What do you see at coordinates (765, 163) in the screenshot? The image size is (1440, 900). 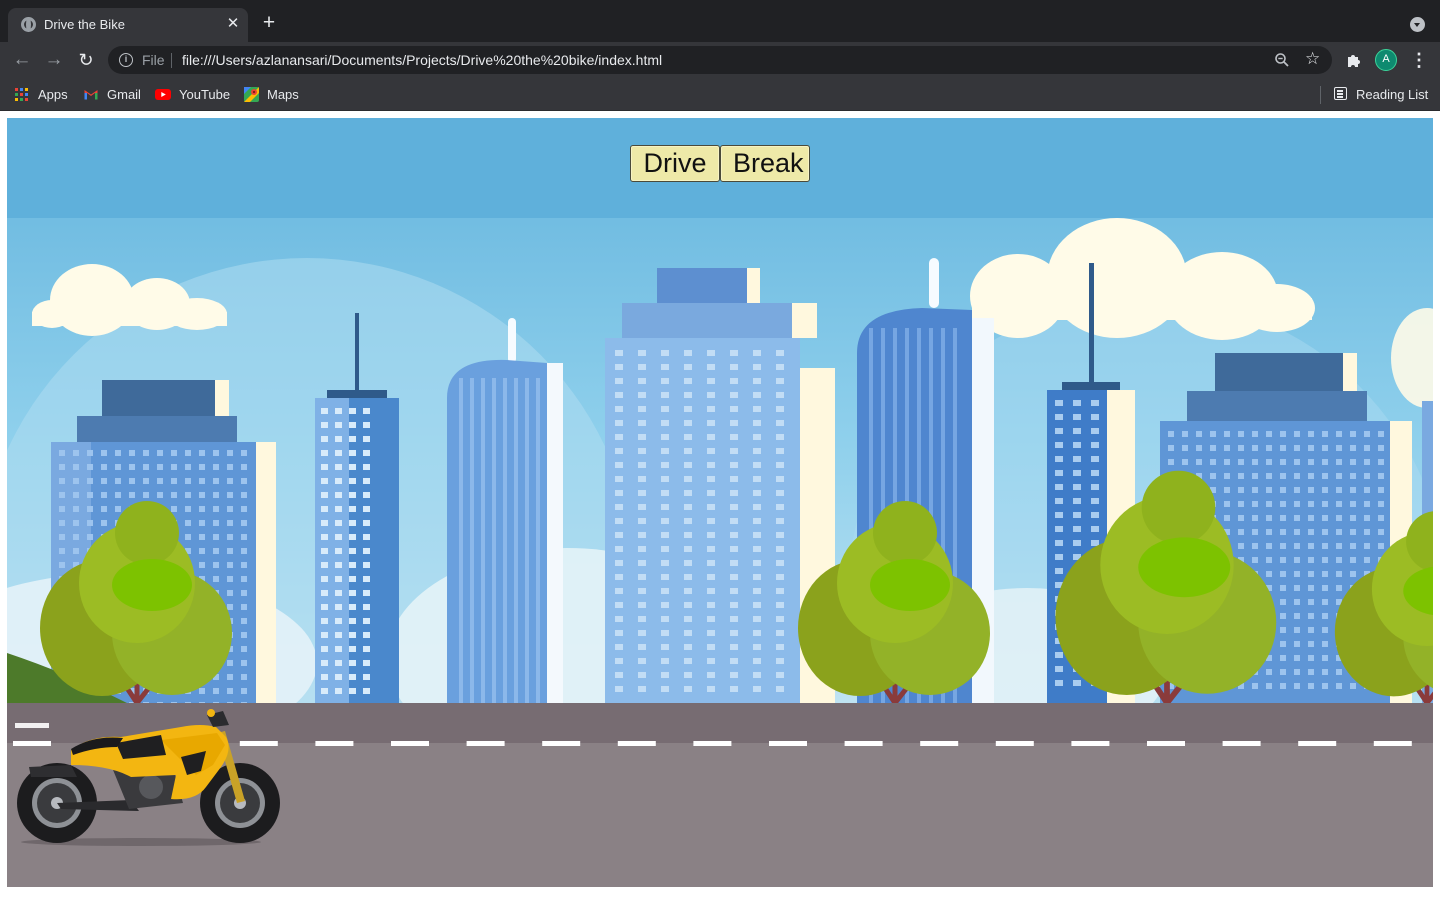 I see `brake-button: Break` at bounding box center [765, 163].